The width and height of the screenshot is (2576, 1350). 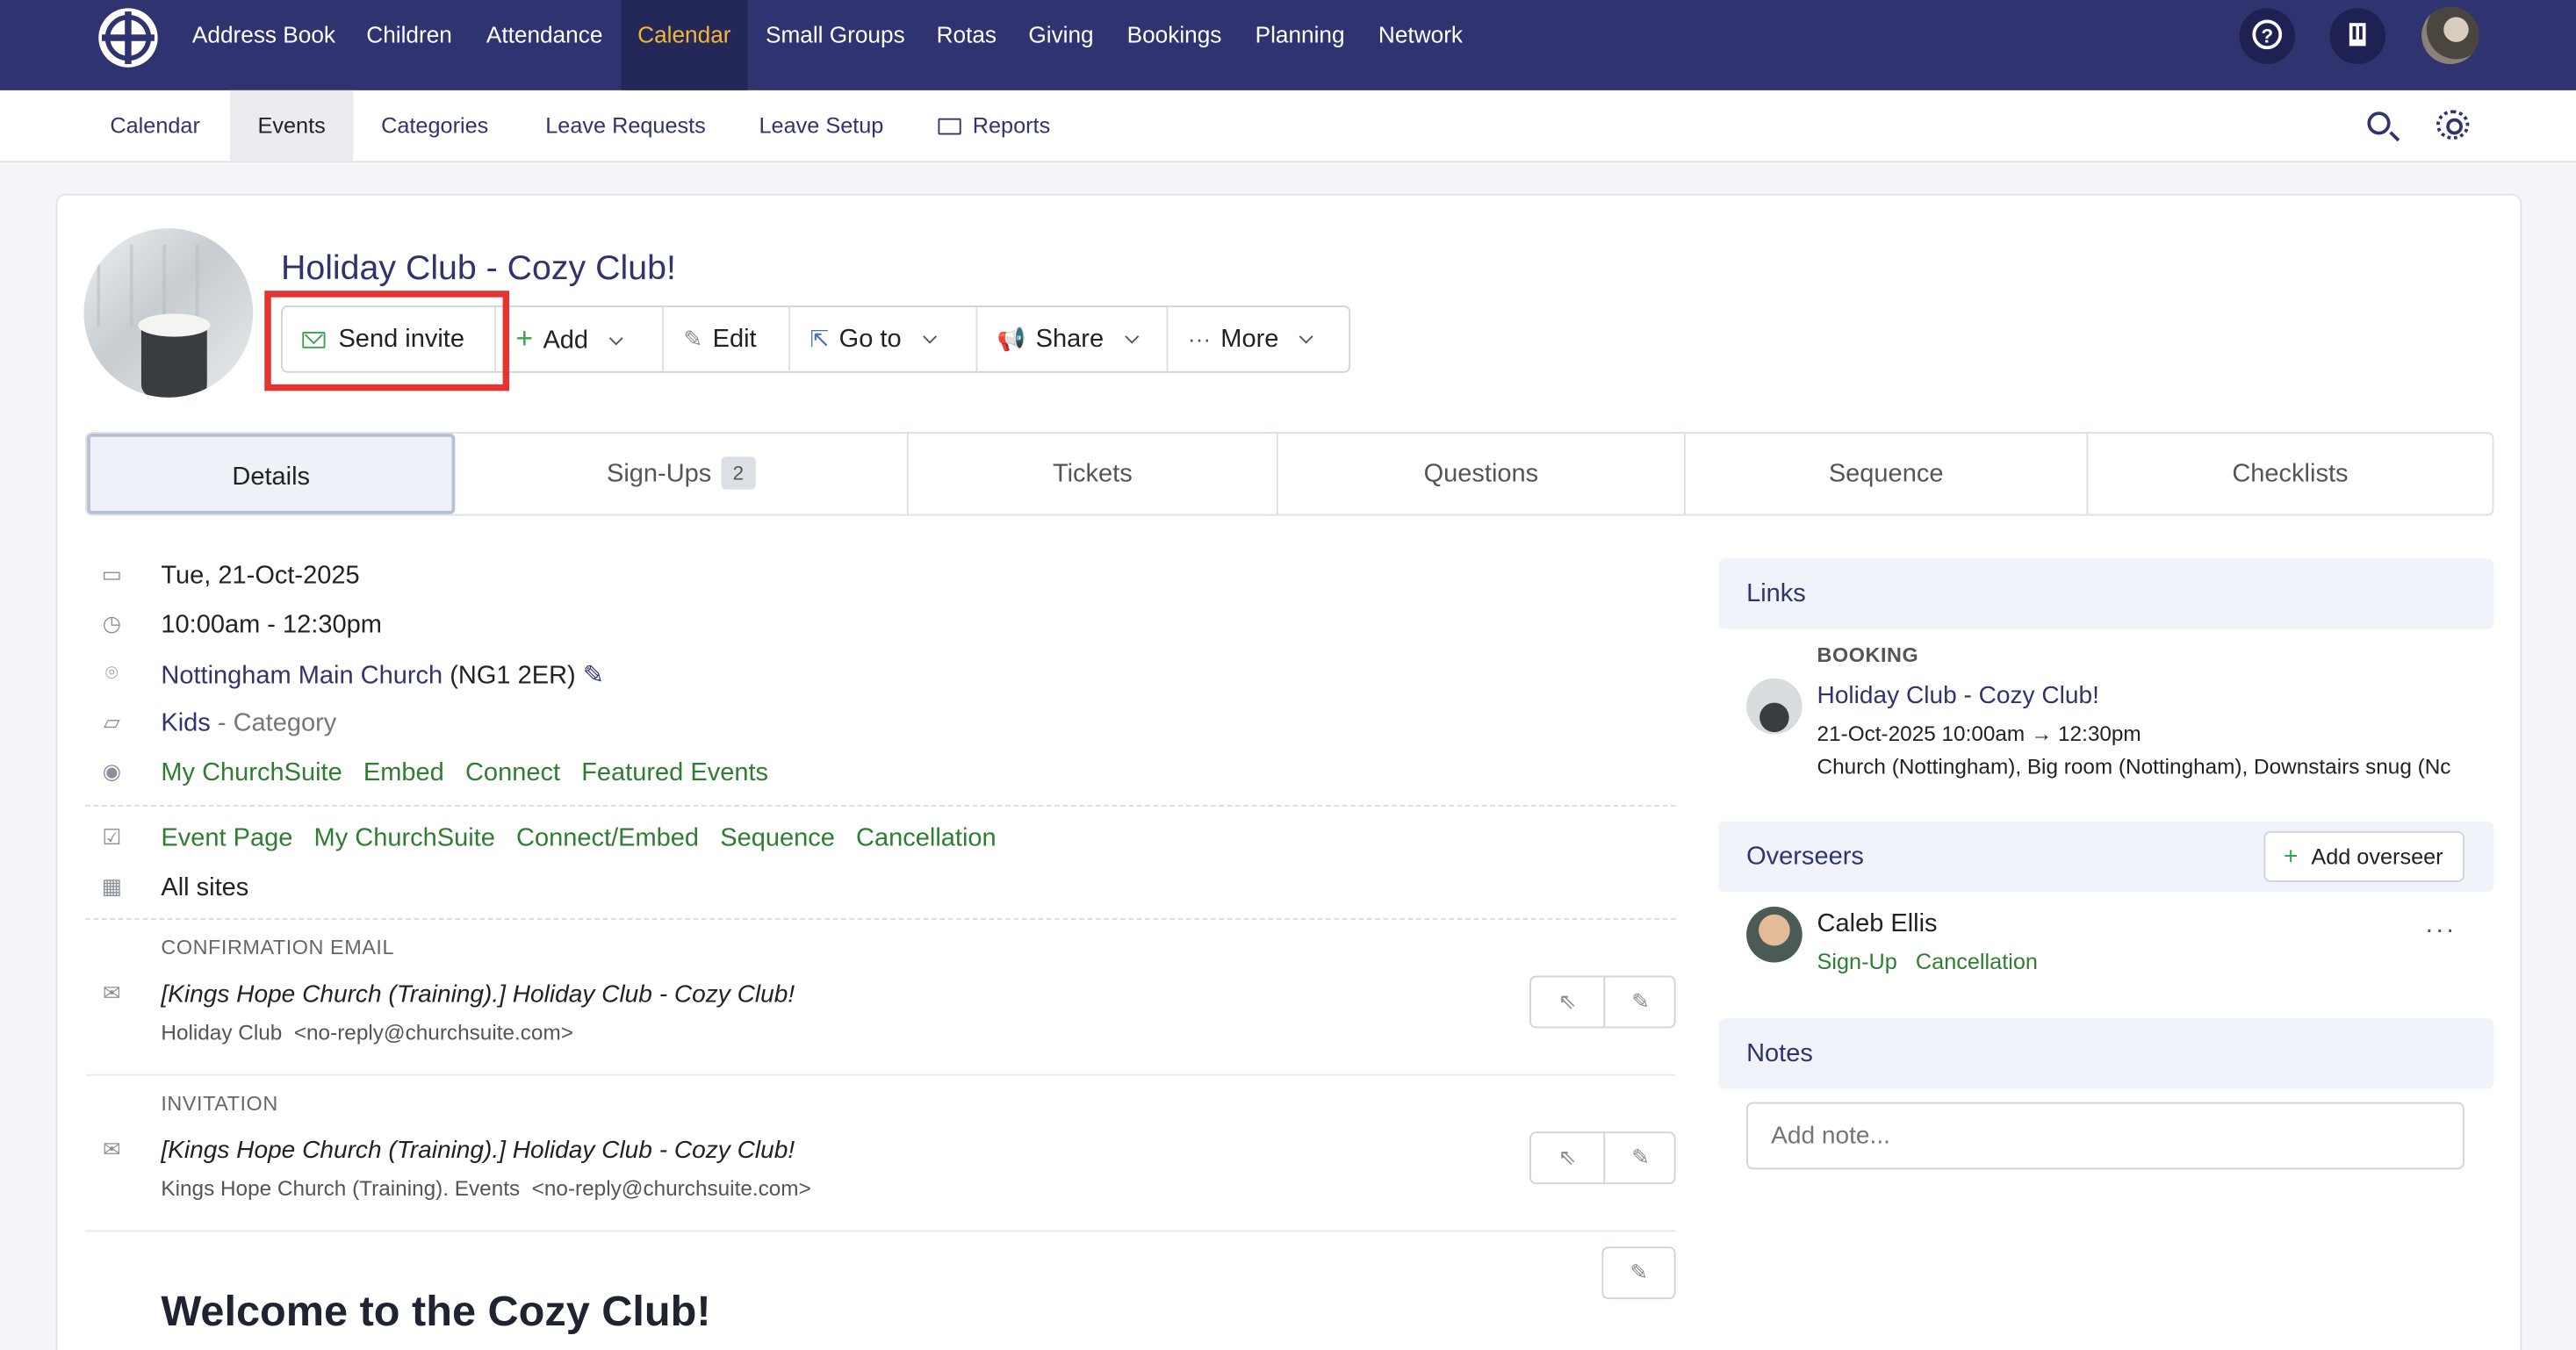 What do you see at coordinates (625, 125) in the screenshot?
I see `subnav-leave-requests: Leave Requests` at bounding box center [625, 125].